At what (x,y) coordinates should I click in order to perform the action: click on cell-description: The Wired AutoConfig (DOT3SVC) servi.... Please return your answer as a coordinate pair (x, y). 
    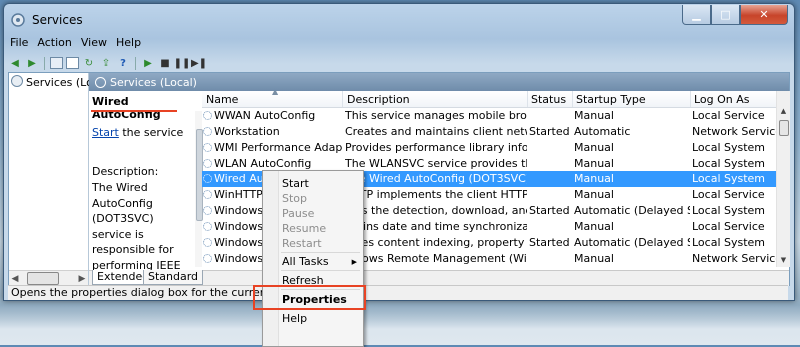
    Looking at the image, I should click on (436, 179).